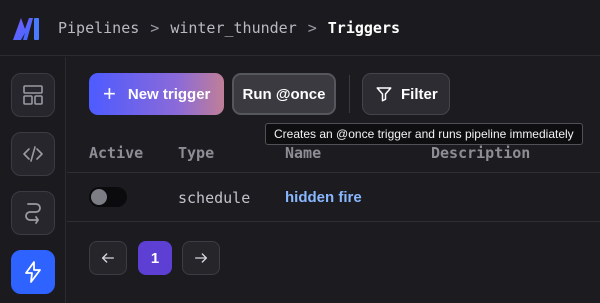 Image resolution: width=600 pixels, height=303 pixels. I want to click on lightning-icon, so click(33, 272).